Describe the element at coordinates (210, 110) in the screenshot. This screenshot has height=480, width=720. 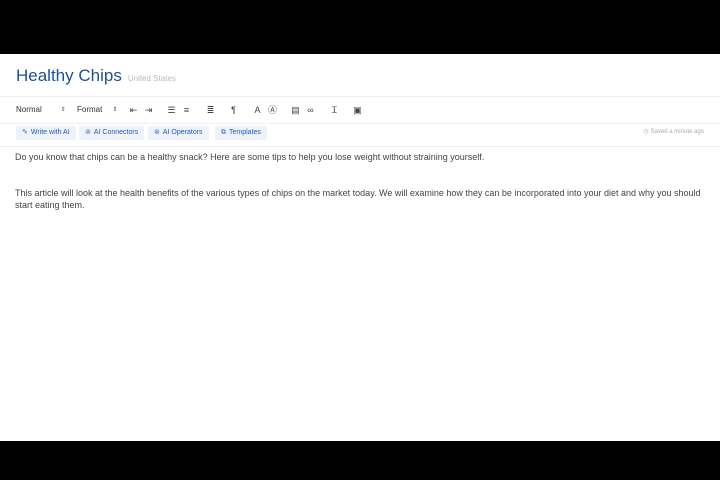
I see `align-icon: ≣` at that location.